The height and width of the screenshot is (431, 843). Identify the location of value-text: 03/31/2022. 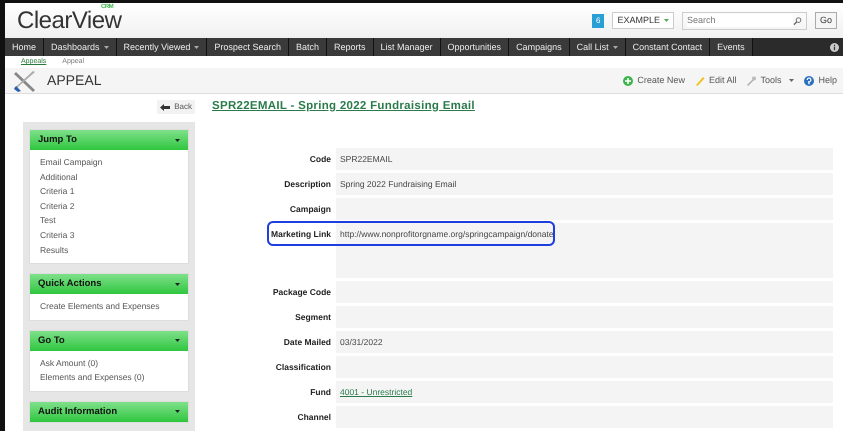
(361, 342).